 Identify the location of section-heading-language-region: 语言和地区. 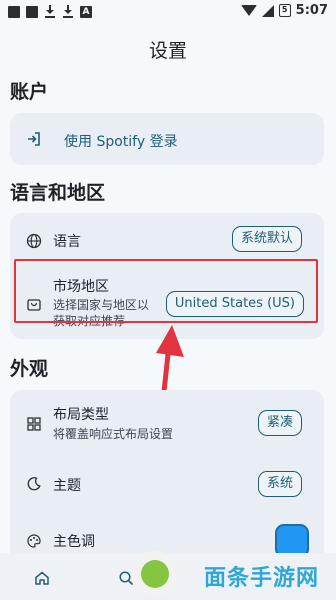
(58, 193).